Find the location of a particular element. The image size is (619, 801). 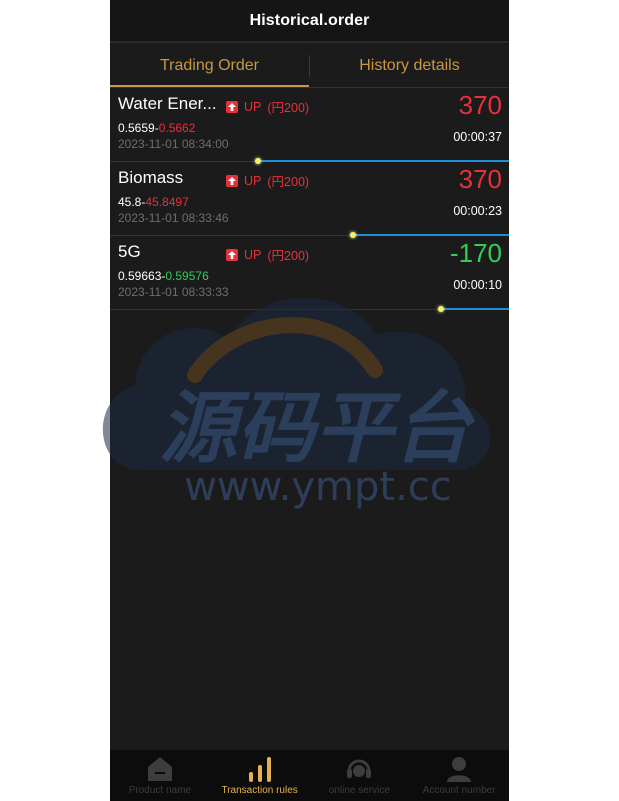

order-prices: 0.59663-0.59576 is located at coordinates (163, 276).